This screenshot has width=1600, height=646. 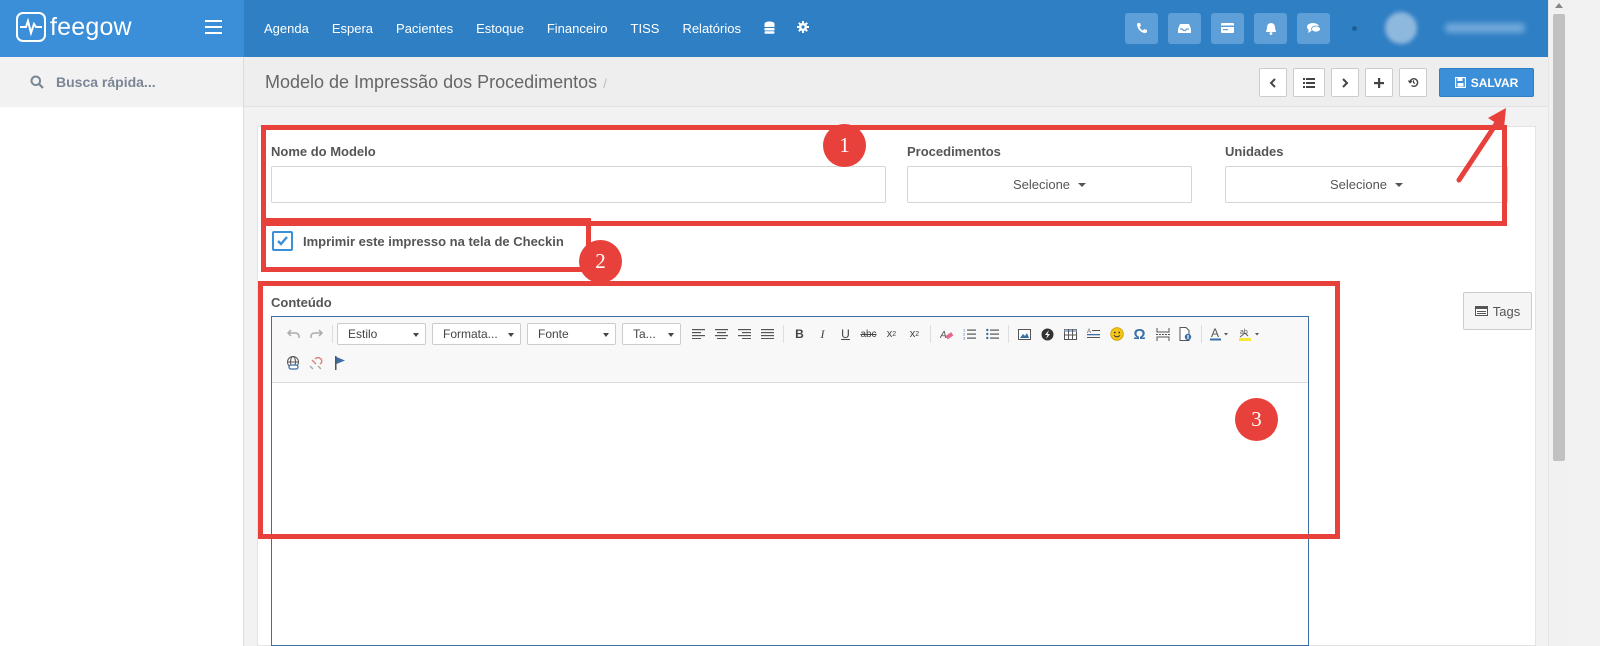 I want to click on save-button: SALVAR, so click(x=1486, y=82).